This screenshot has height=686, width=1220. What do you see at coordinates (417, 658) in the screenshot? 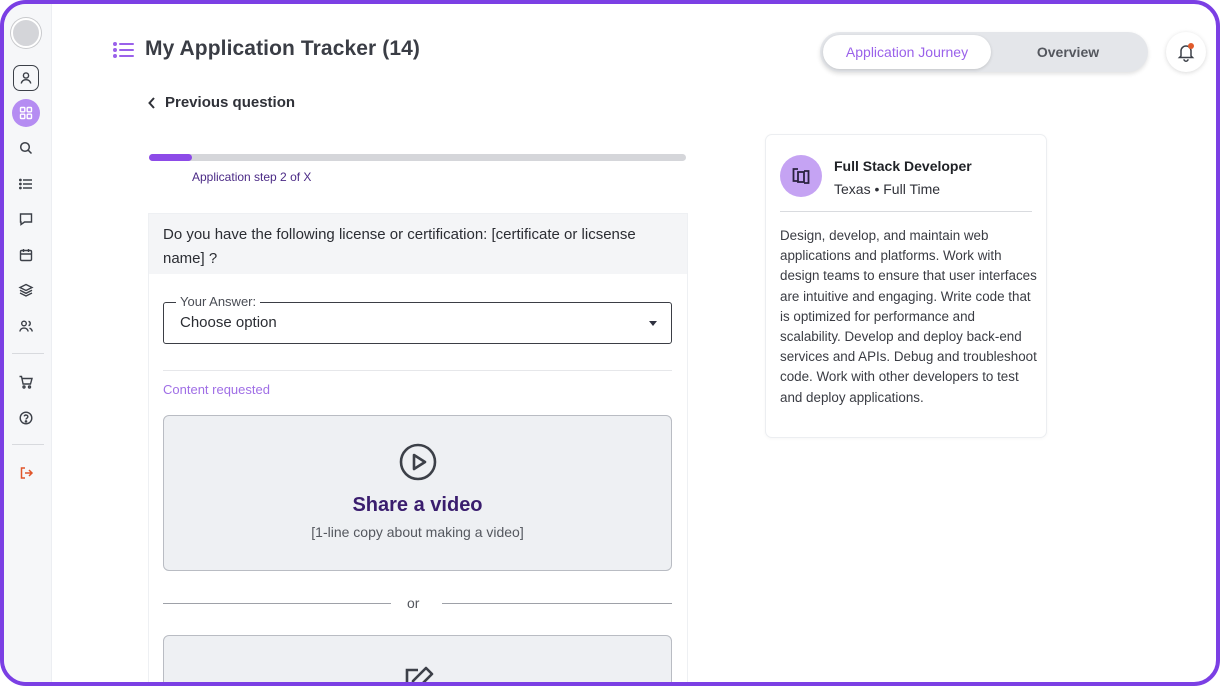
I see `write-response-button` at bounding box center [417, 658].